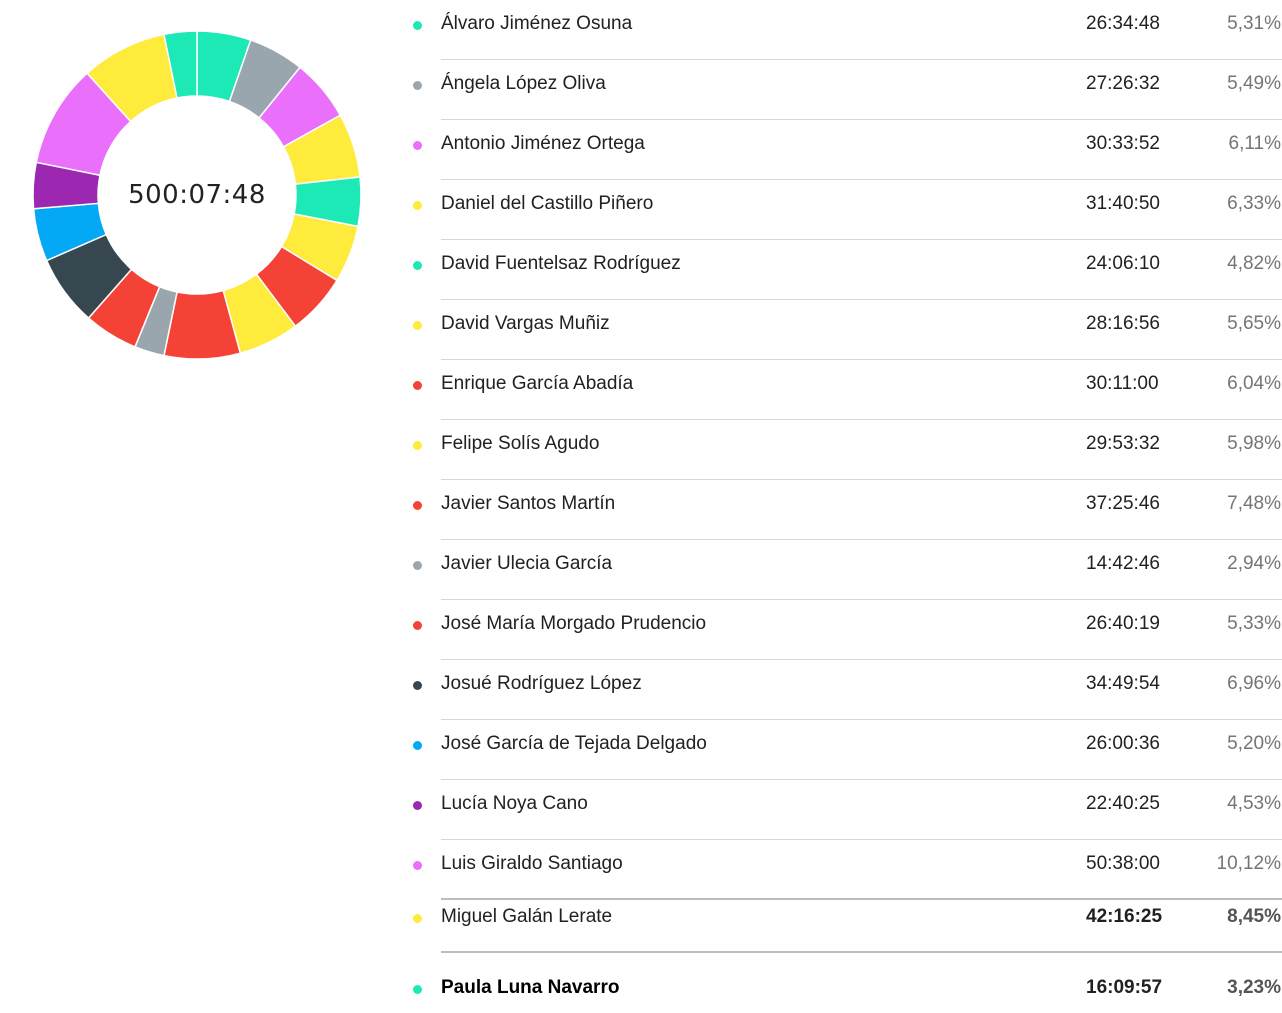 This screenshot has width=1282, height=1013. I want to click on legend-percent: 6,33%, so click(1254, 203).